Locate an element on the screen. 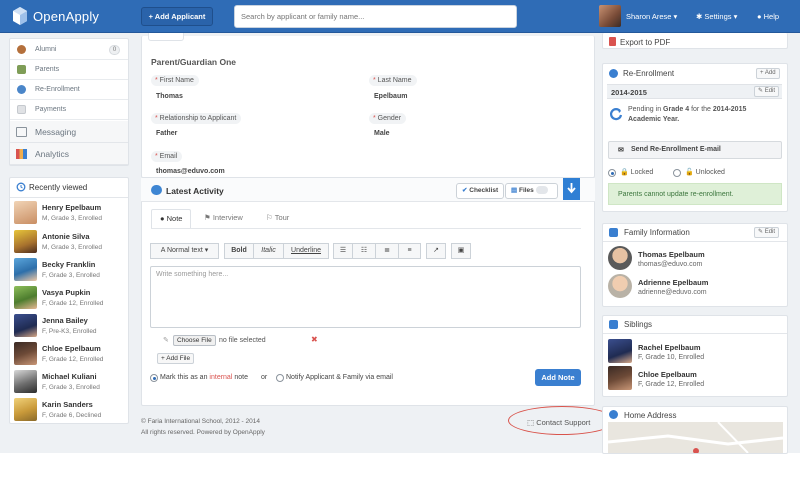 This screenshot has width=800, height=480. tab-label: Note is located at coordinates (174, 218).